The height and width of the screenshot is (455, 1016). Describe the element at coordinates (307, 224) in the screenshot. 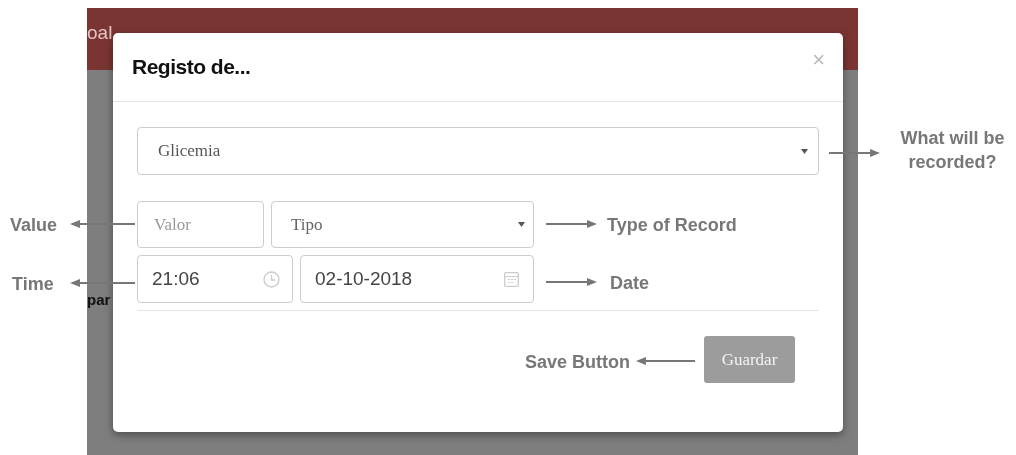

I see `select-placeholder: Tipo` at that location.